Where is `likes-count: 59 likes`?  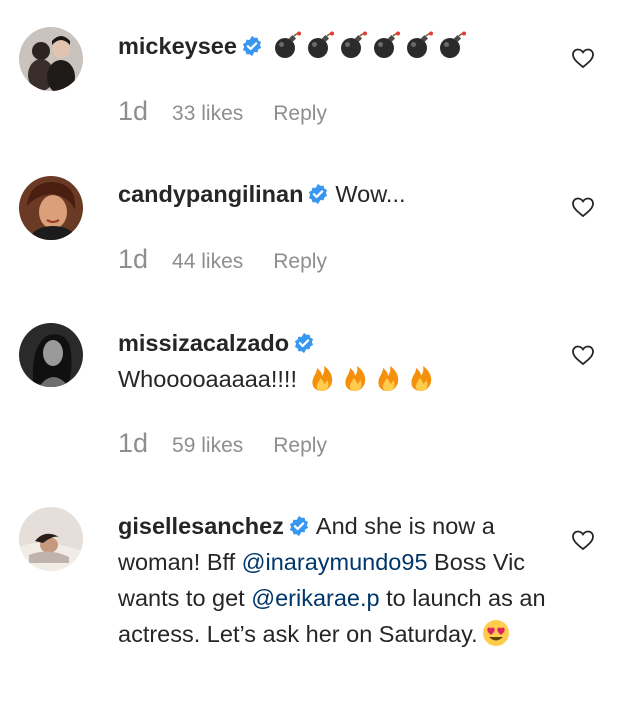
likes-count: 59 likes is located at coordinates (207, 446).